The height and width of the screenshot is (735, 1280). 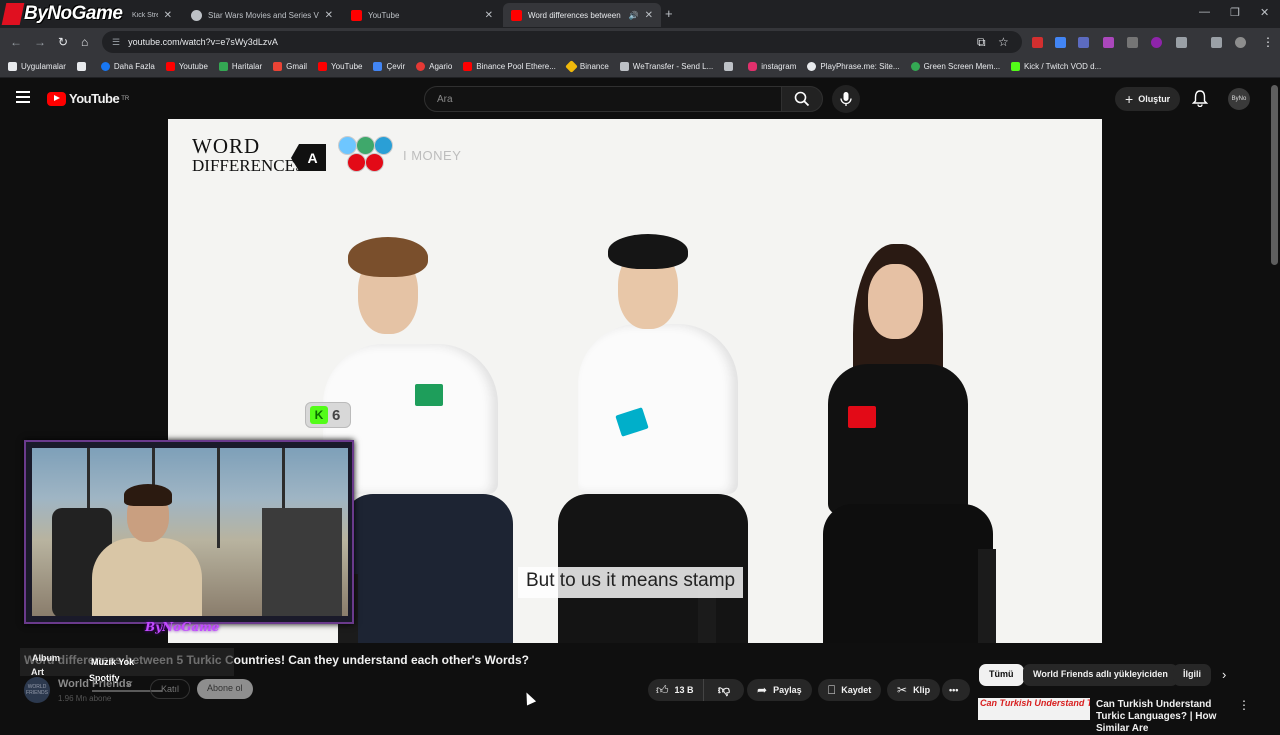 What do you see at coordinates (724, 690) in the screenshot?
I see `dislike-button: 👎︎` at bounding box center [724, 690].